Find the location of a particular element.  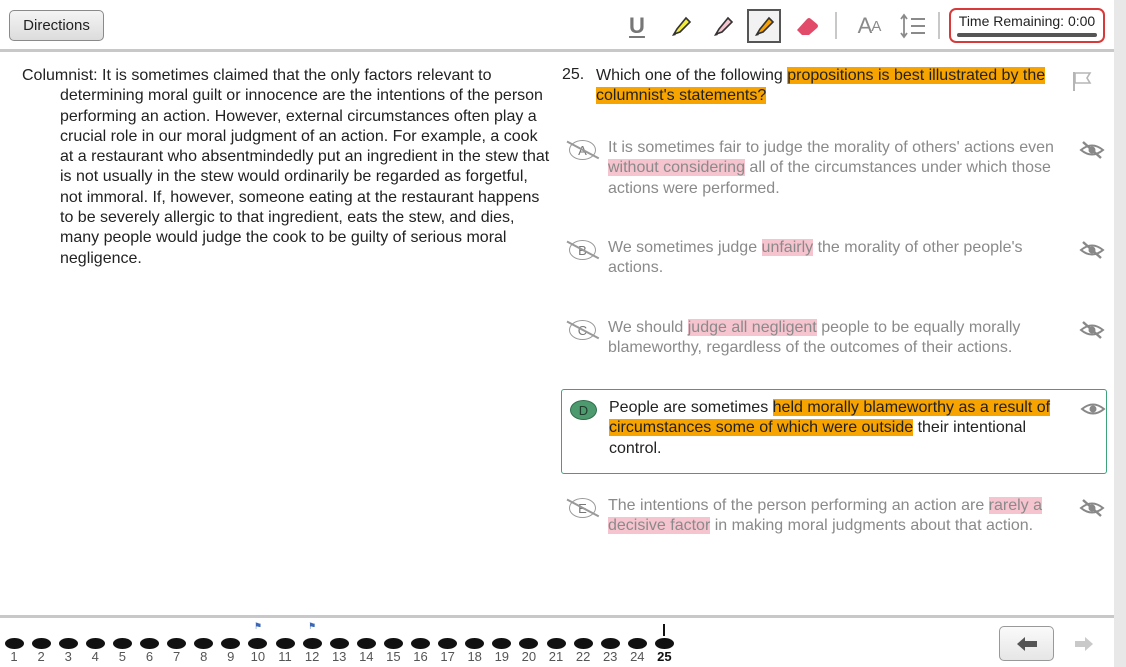

time-remaining-timer: Time Remaining: 0:00 is located at coordinates (1027, 25).